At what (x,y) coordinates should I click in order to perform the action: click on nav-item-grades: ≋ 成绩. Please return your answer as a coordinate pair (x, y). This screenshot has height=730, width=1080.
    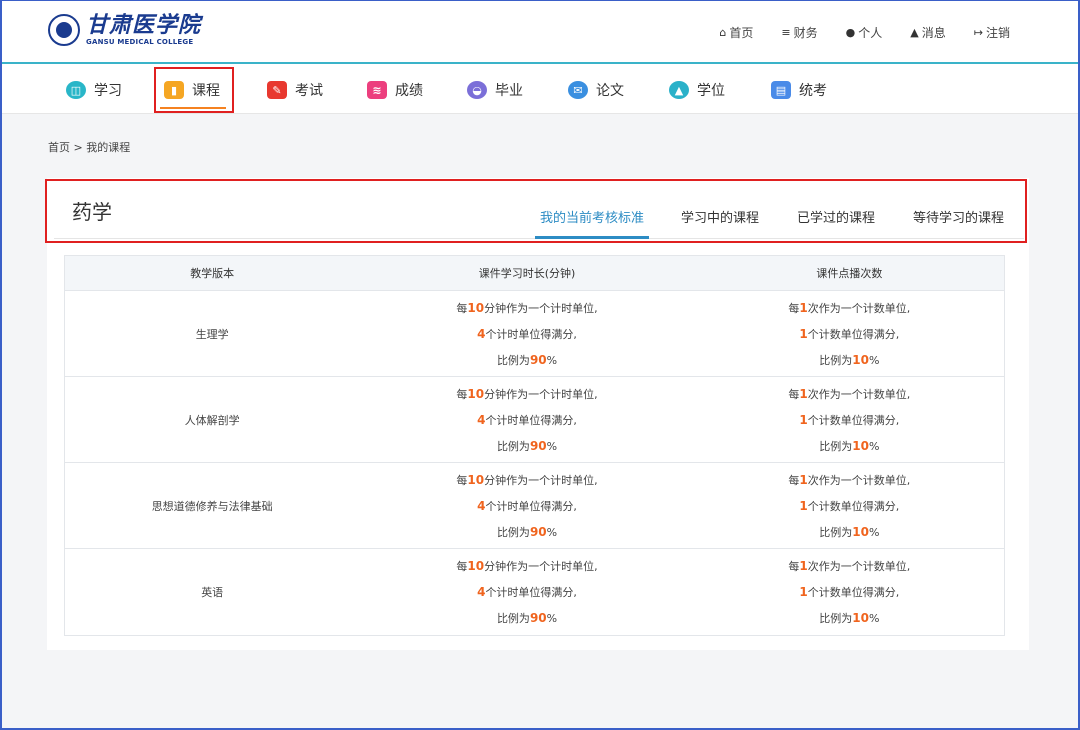
    Looking at the image, I should click on (395, 90).